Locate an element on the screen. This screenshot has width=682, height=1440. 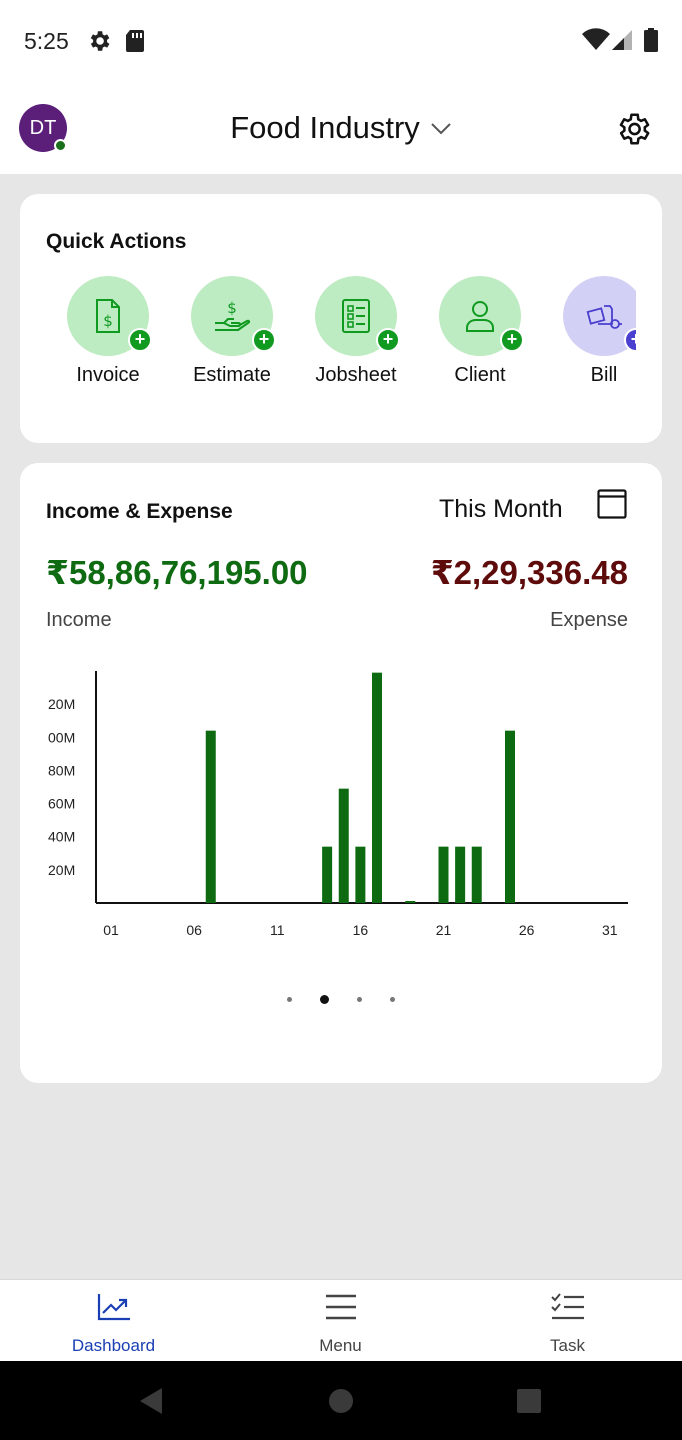
app-header: DT Food Industry is located at coordinates (341, 129).